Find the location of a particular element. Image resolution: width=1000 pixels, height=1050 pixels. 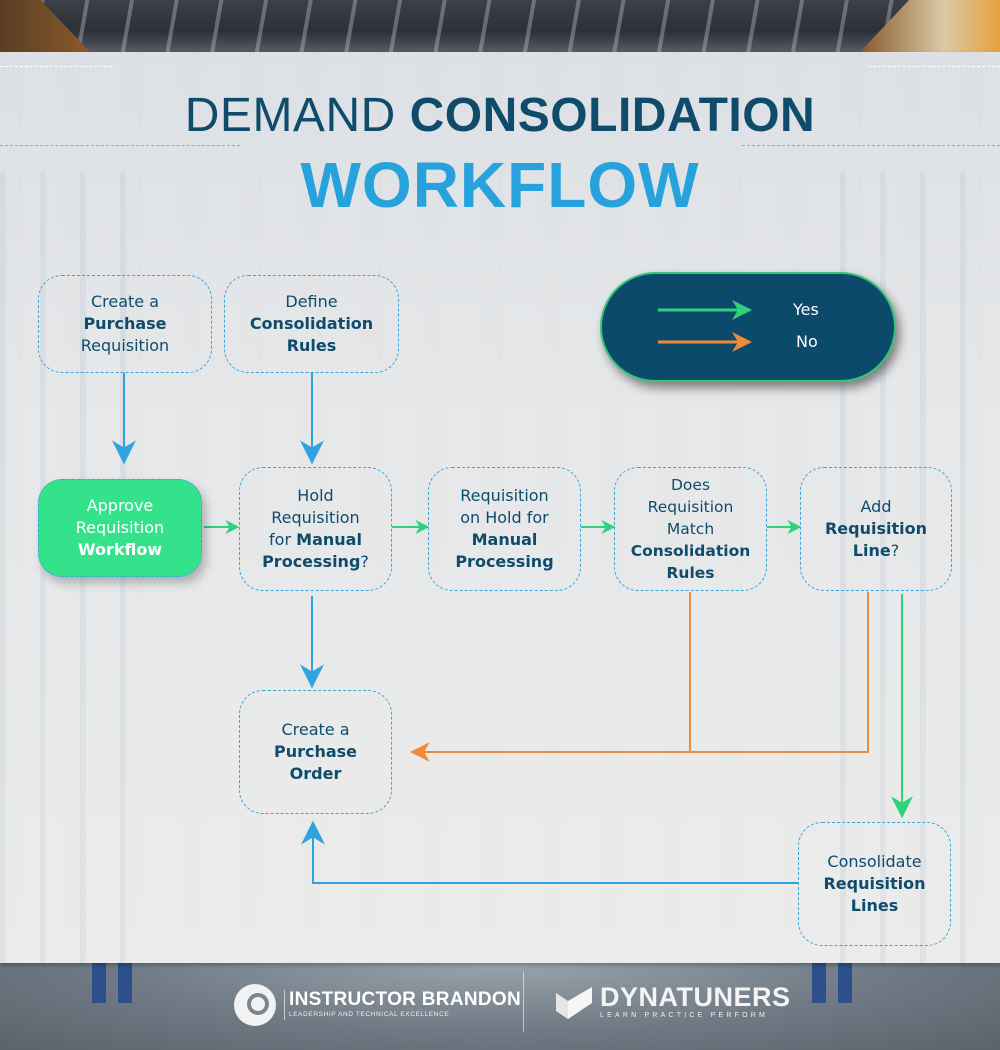

node-text-regular: Match is located at coordinates (690, 529).